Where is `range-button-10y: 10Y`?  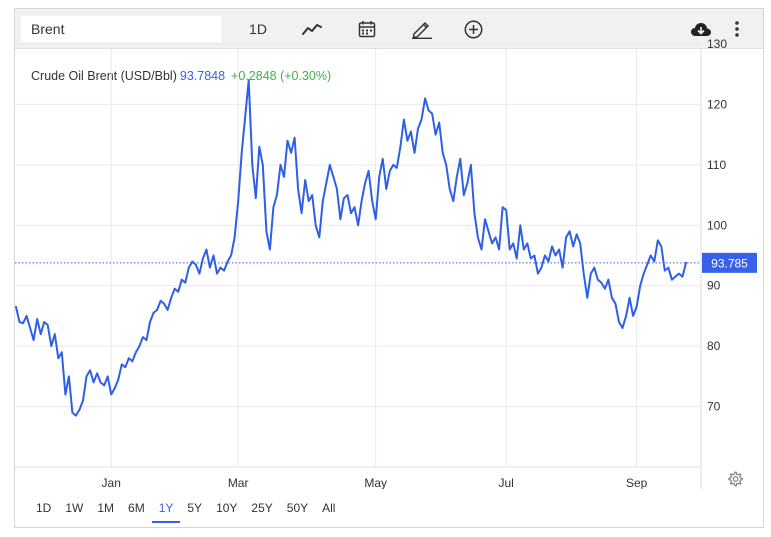 range-button-10y: 10Y is located at coordinates (226, 511).